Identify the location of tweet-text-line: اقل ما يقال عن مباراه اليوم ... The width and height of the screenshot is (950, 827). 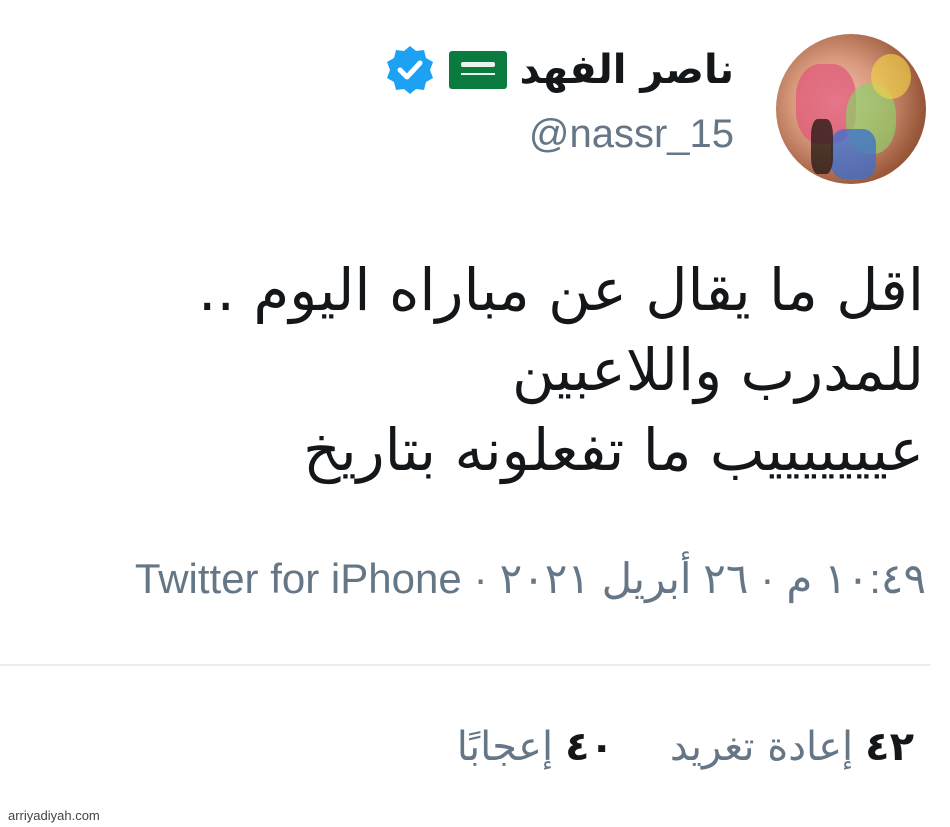
(561, 290).